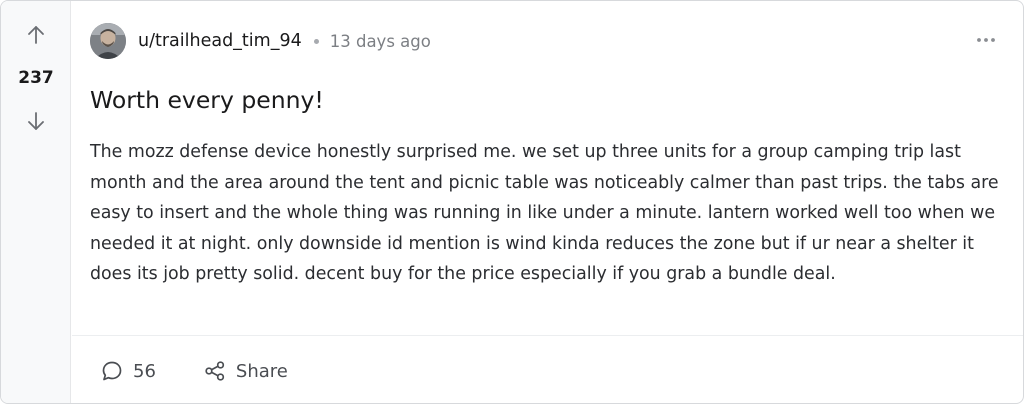  I want to click on more-horizontal-icon, so click(986, 40).